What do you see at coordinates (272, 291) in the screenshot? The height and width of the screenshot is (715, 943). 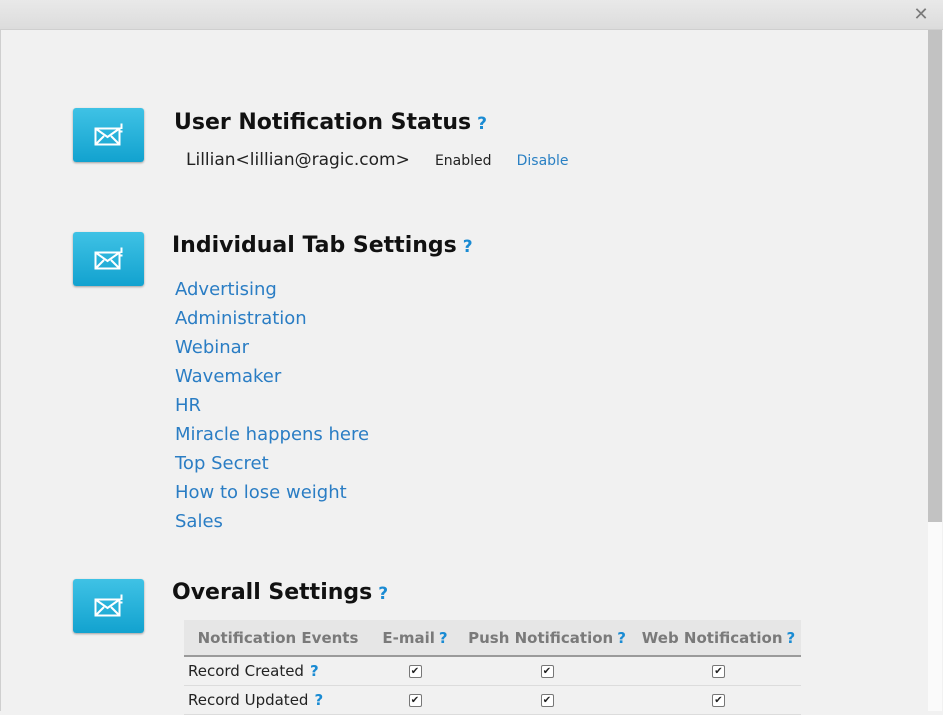 I see `tab-link-advertising: Advertising` at bounding box center [272, 291].